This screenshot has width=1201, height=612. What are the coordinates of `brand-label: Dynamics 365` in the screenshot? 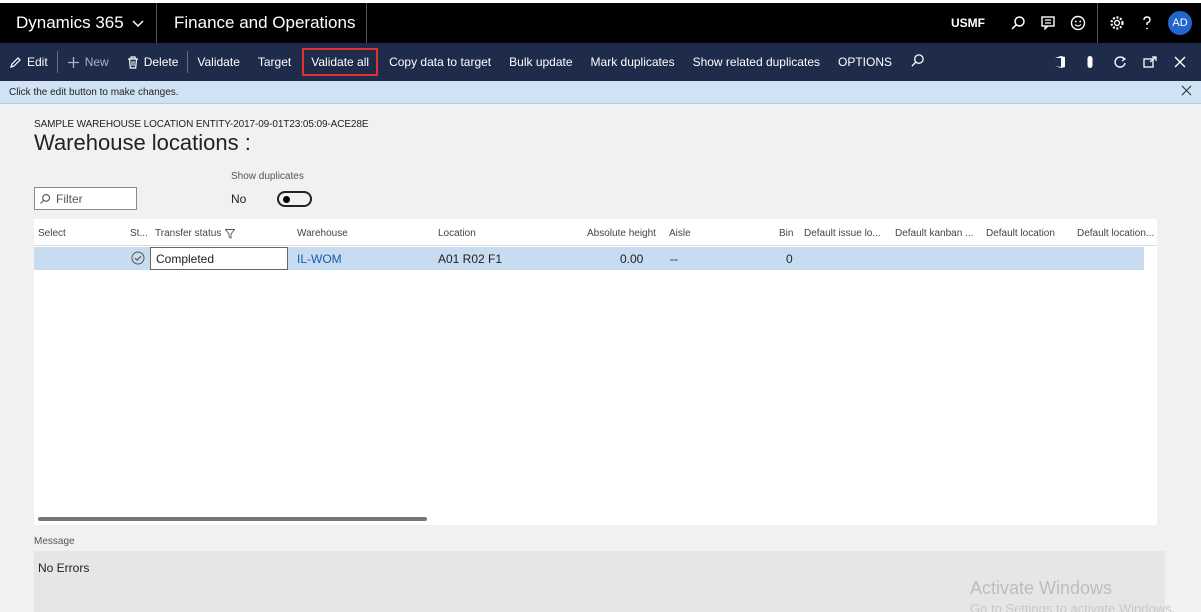 It's located at (70, 22).